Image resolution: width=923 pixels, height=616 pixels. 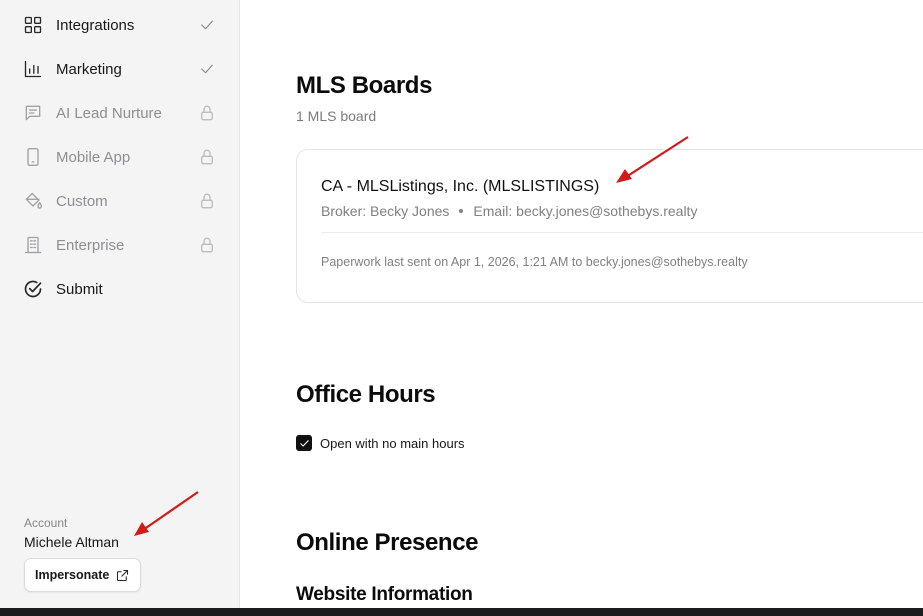 I want to click on sidebar-item-label: Integrations, so click(x=95, y=25).